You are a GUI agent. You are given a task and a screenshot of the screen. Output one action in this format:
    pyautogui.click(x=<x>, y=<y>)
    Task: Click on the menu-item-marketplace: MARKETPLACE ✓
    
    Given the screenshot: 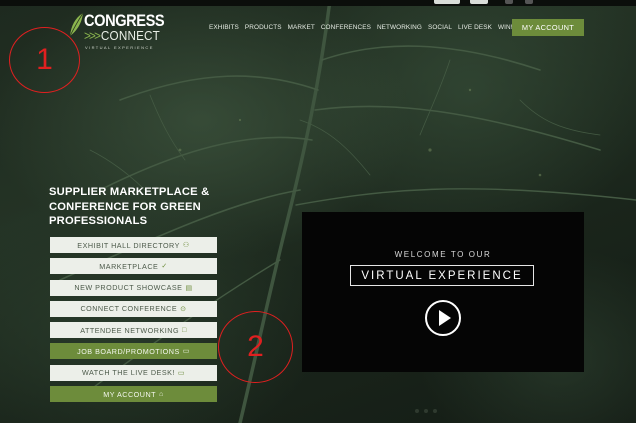 What is the action you would take?
    pyautogui.click(x=133, y=266)
    